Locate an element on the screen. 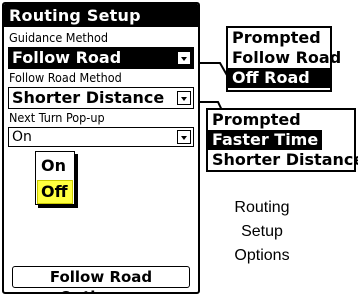 Image resolution: width=358 pixels, height=298 pixels. method-option-prompted: Prompted is located at coordinates (281, 120).